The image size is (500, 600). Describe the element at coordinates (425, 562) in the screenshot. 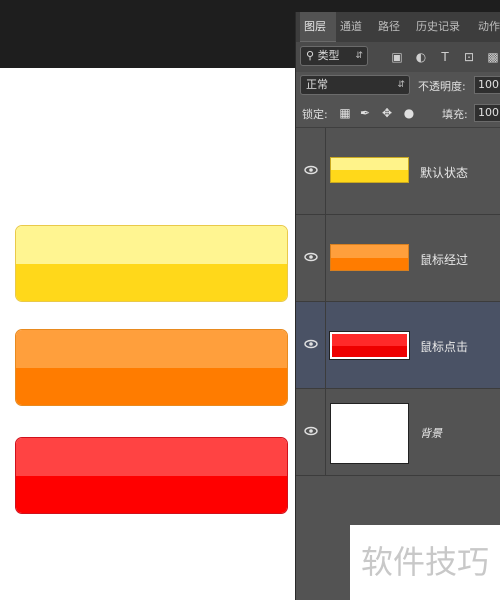

I see `watermark-text: 软件技巧` at that location.